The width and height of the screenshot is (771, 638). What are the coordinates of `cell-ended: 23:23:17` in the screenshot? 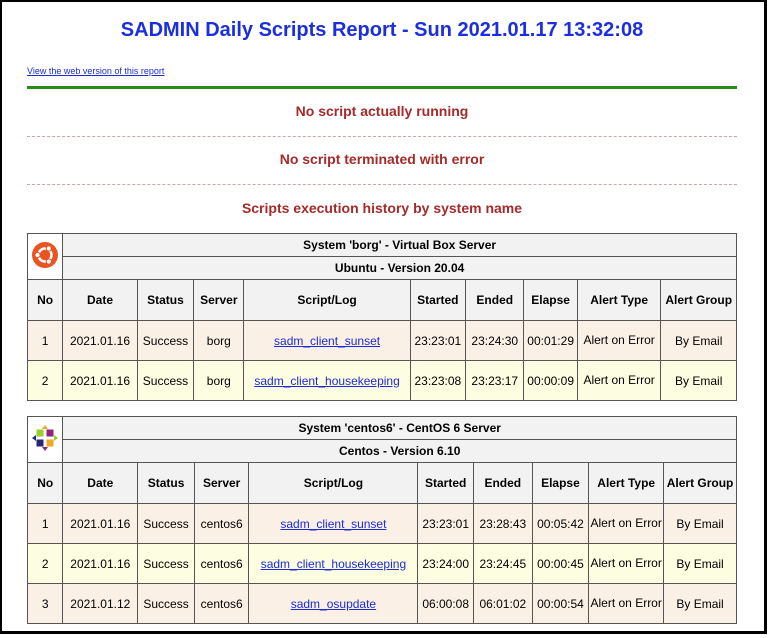 It's located at (495, 380).